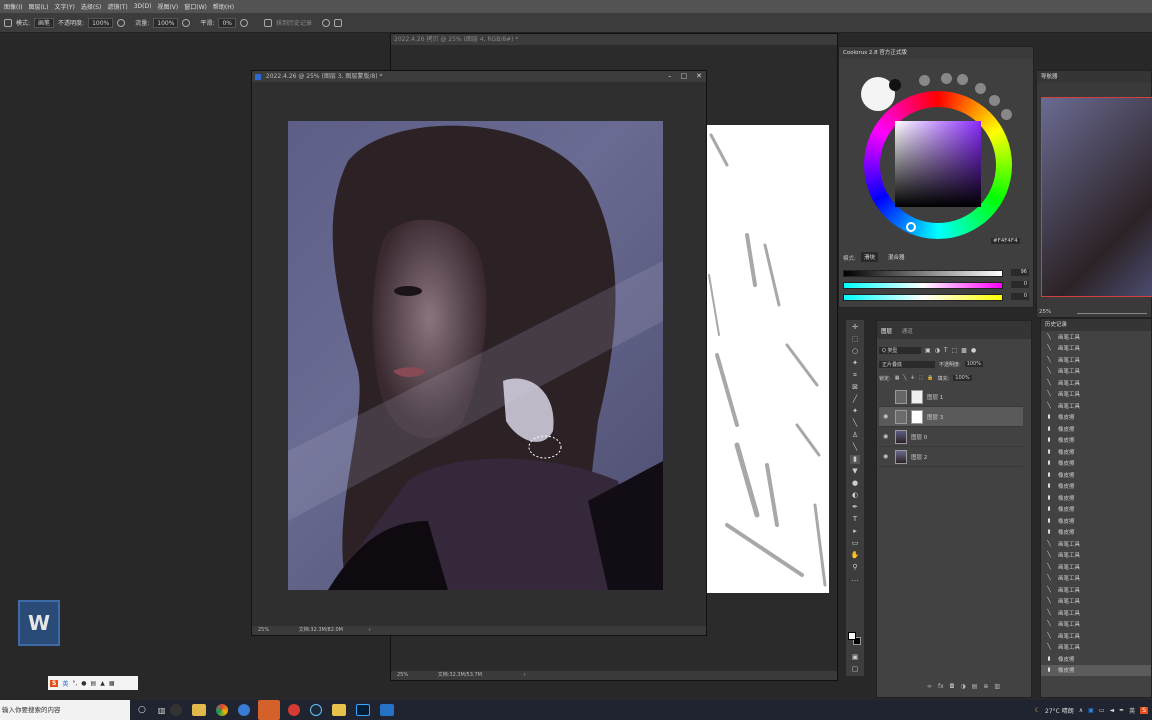  What do you see at coordinates (1045, 312) in the screenshot?
I see `navigator-zoom: 25%` at bounding box center [1045, 312].